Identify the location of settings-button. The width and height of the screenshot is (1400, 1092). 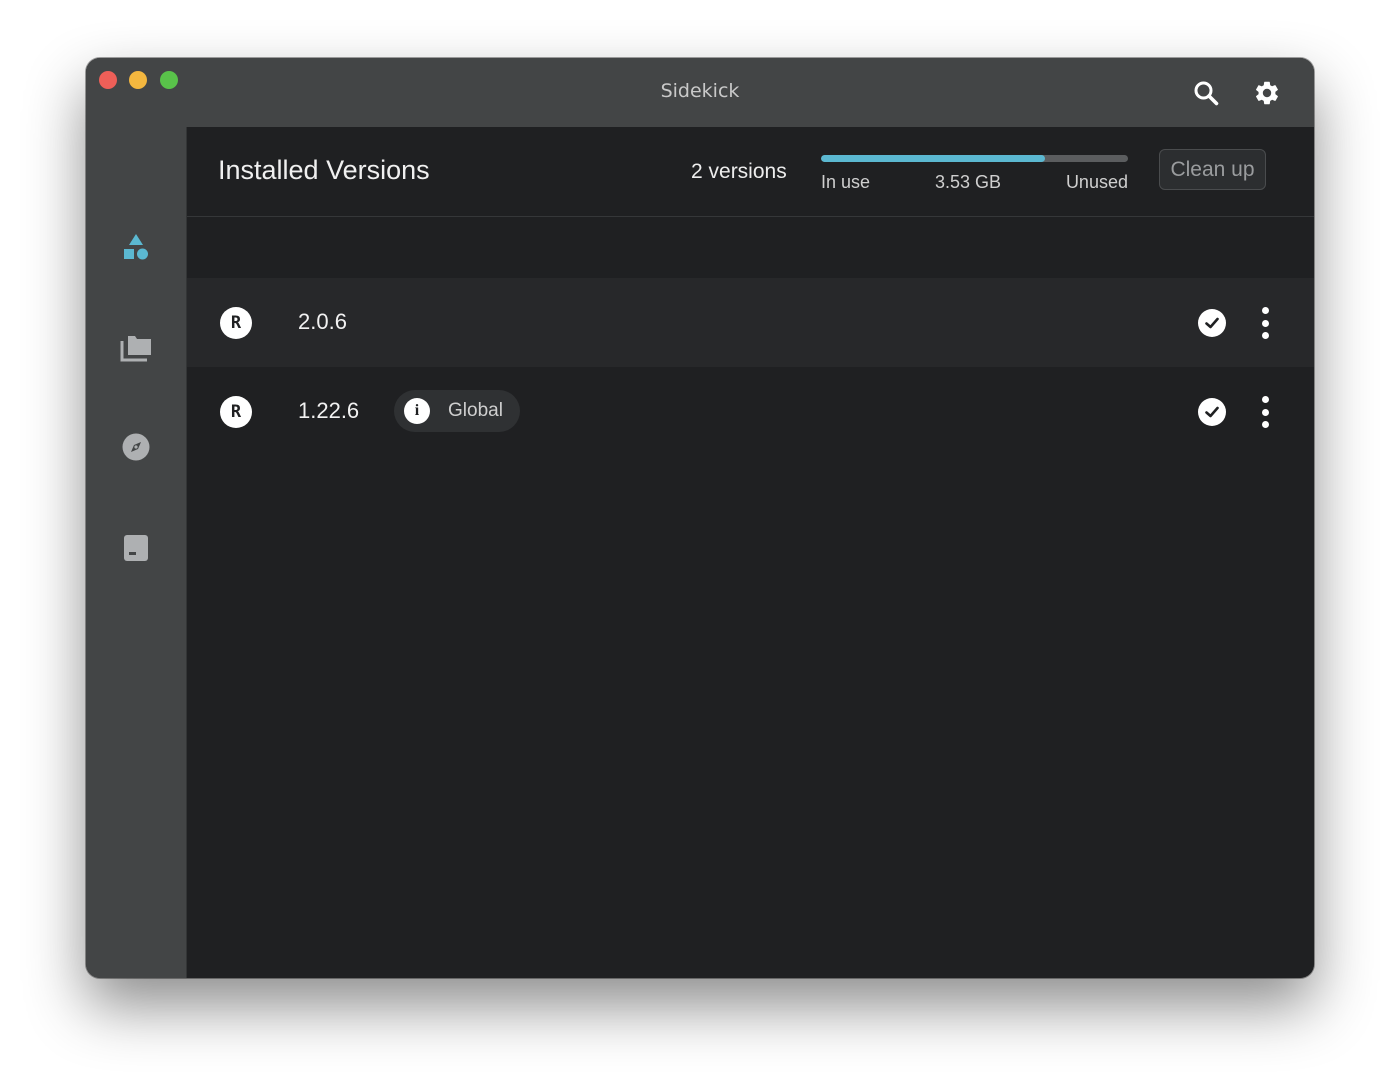
(1267, 93).